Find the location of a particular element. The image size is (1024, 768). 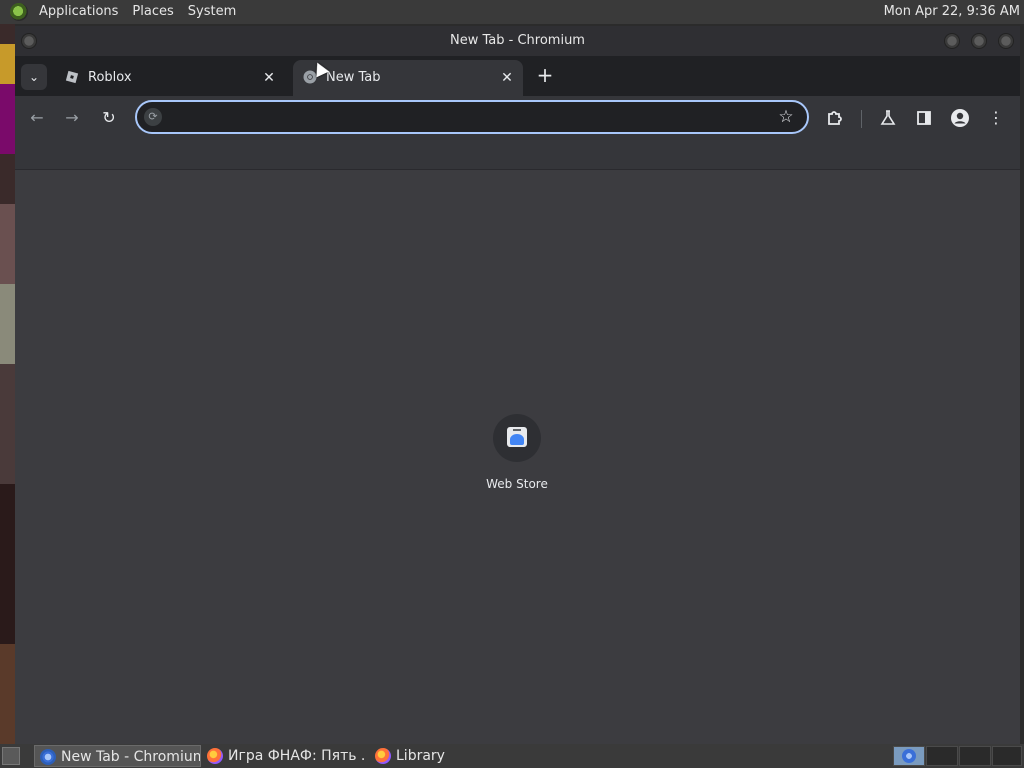

arrow-left-icon: ← is located at coordinates (37, 118).